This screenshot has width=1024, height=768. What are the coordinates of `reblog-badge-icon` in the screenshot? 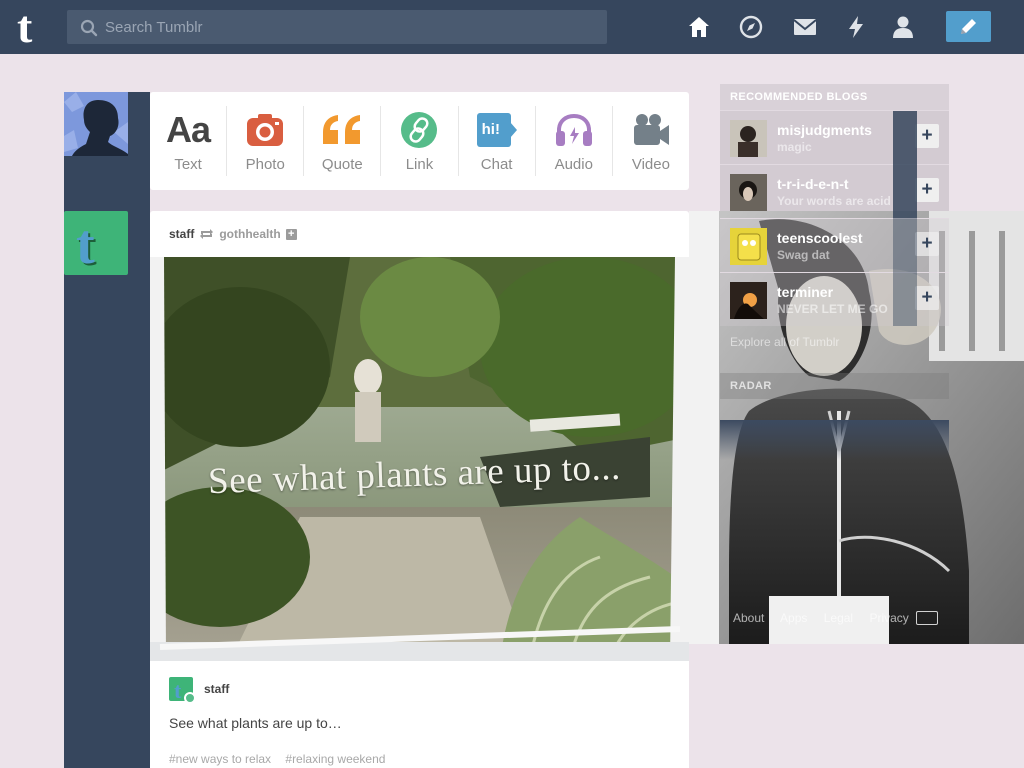 It's located at (190, 698).